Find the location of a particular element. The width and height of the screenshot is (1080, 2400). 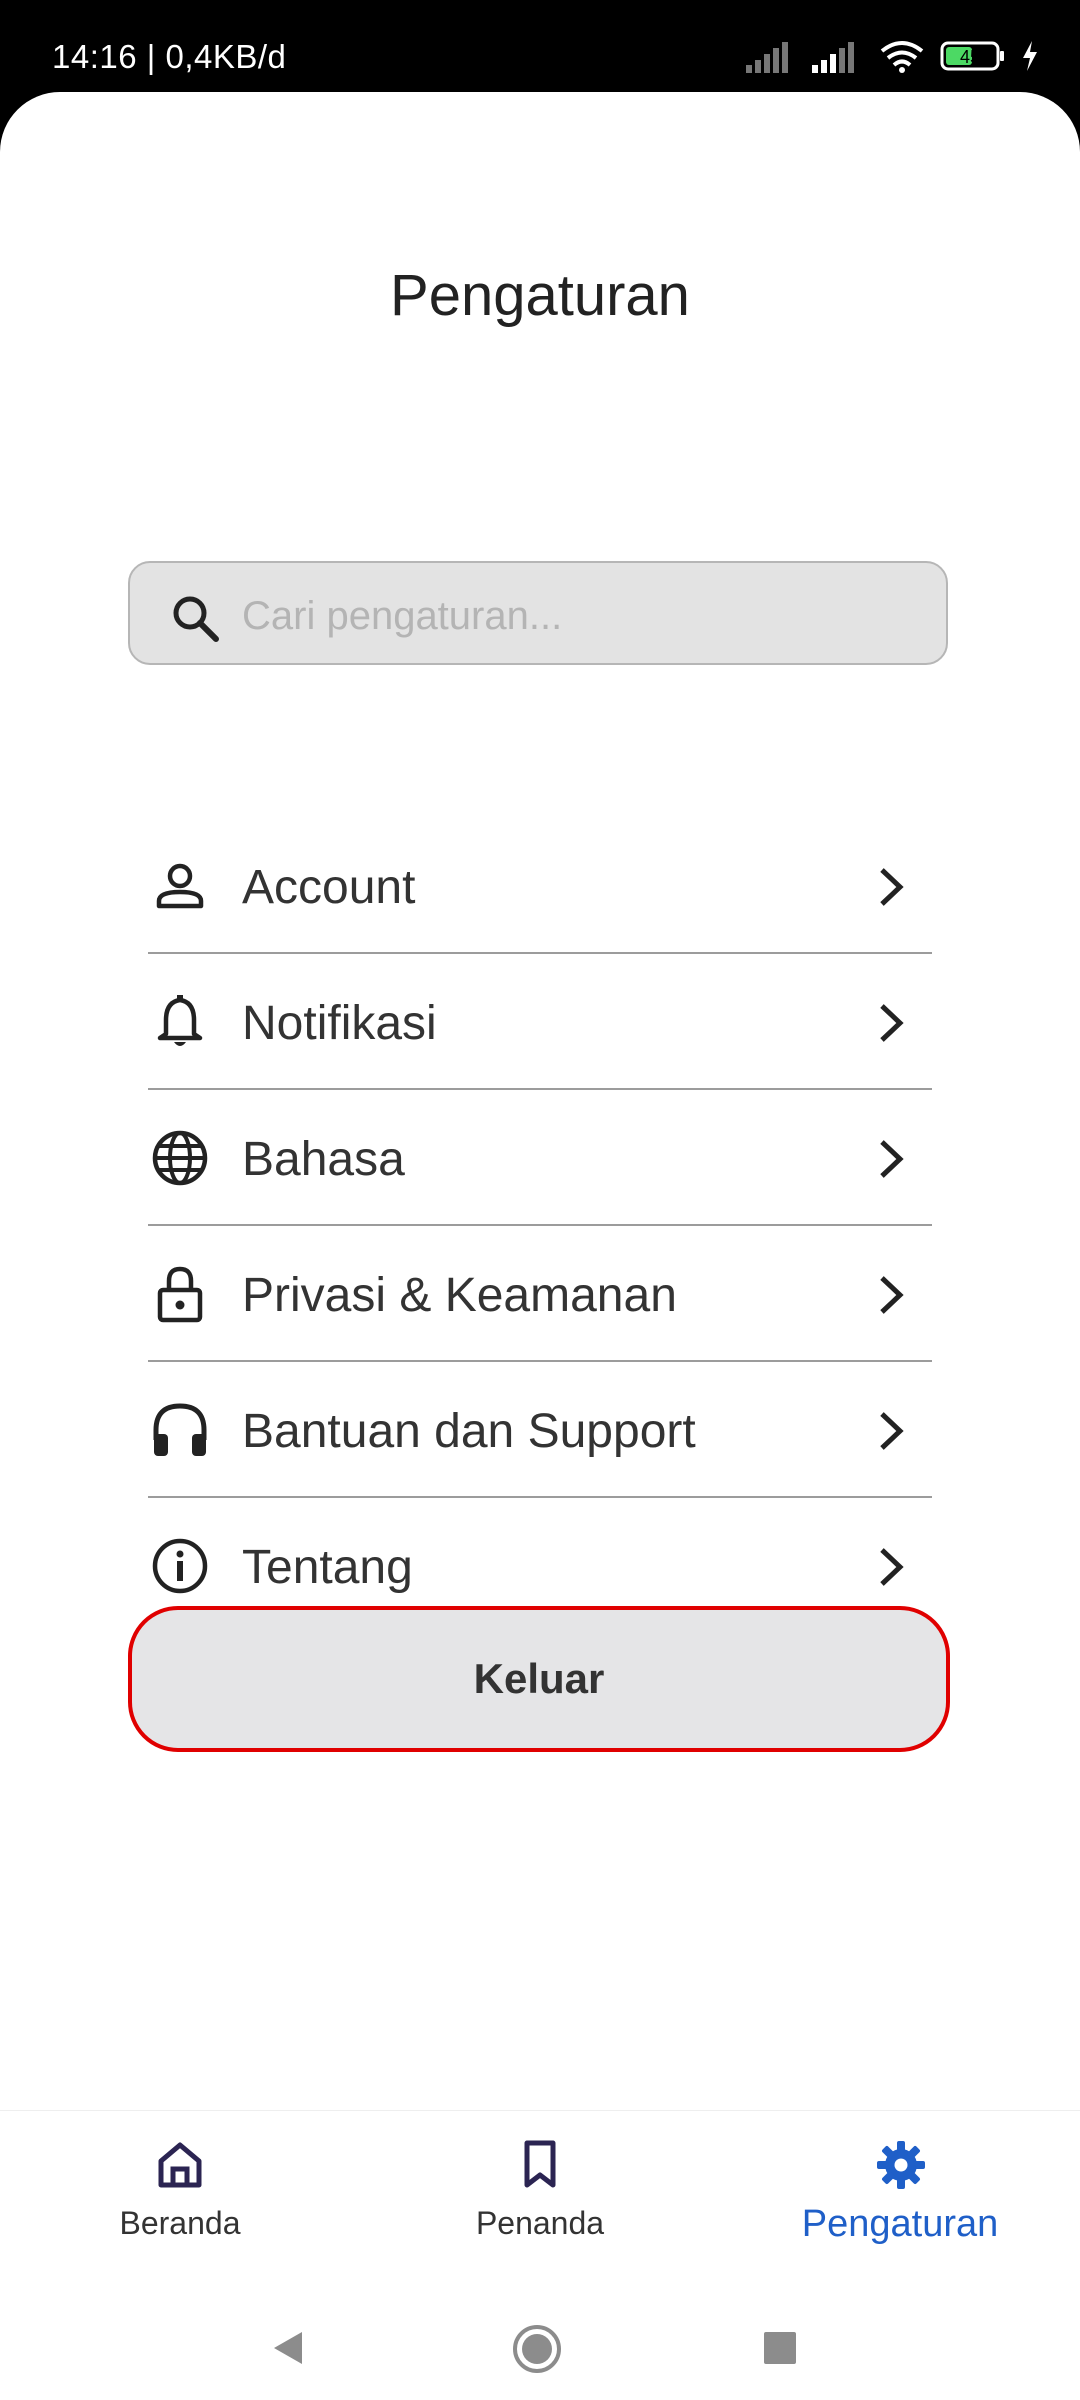

recents-icon is located at coordinates (780, 2348).